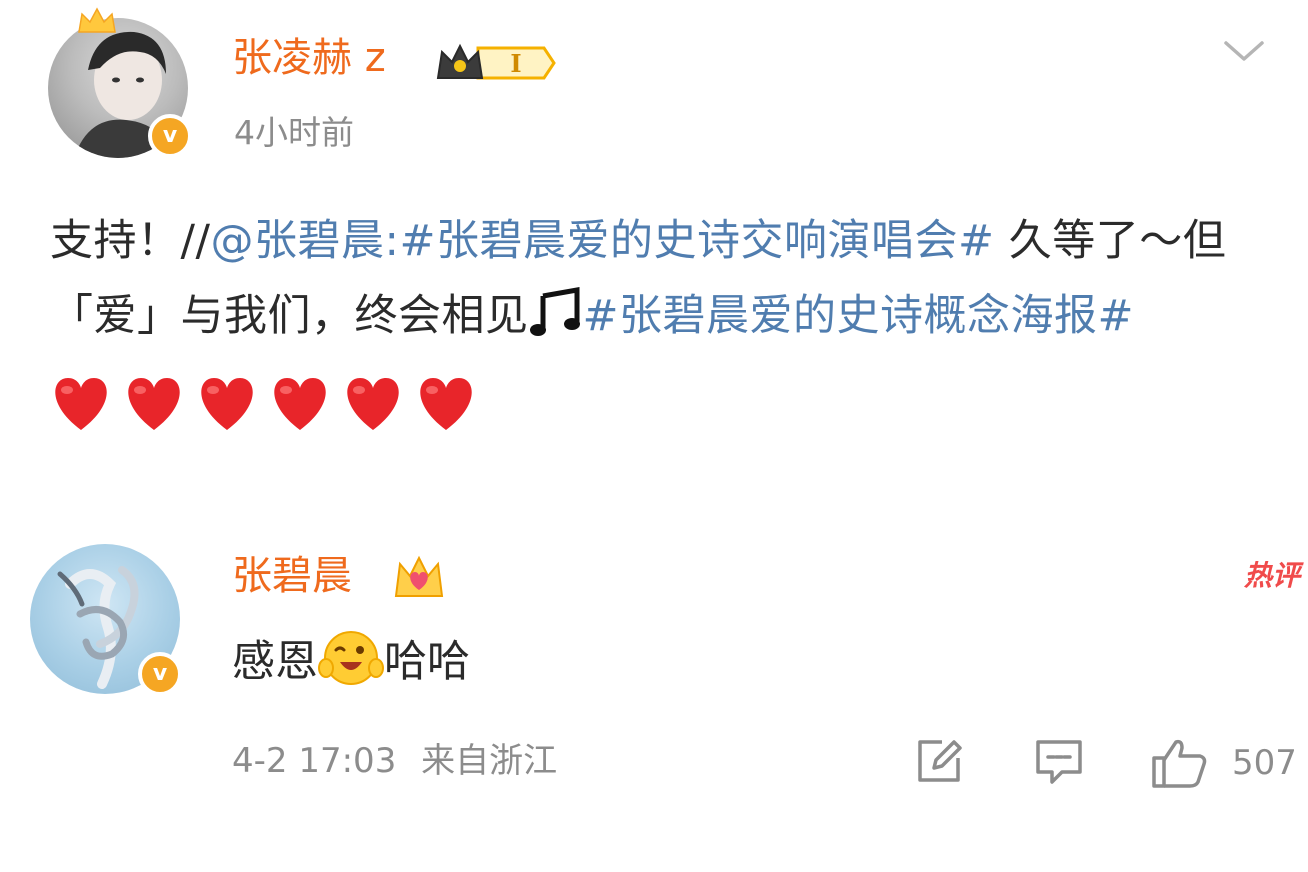 Image resolution: width=1308 pixels, height=872 pixels. What do you see at coordinates (1059, 762) in the screenshot?
I see `comment-icon` at bounding box center [1059, 762].